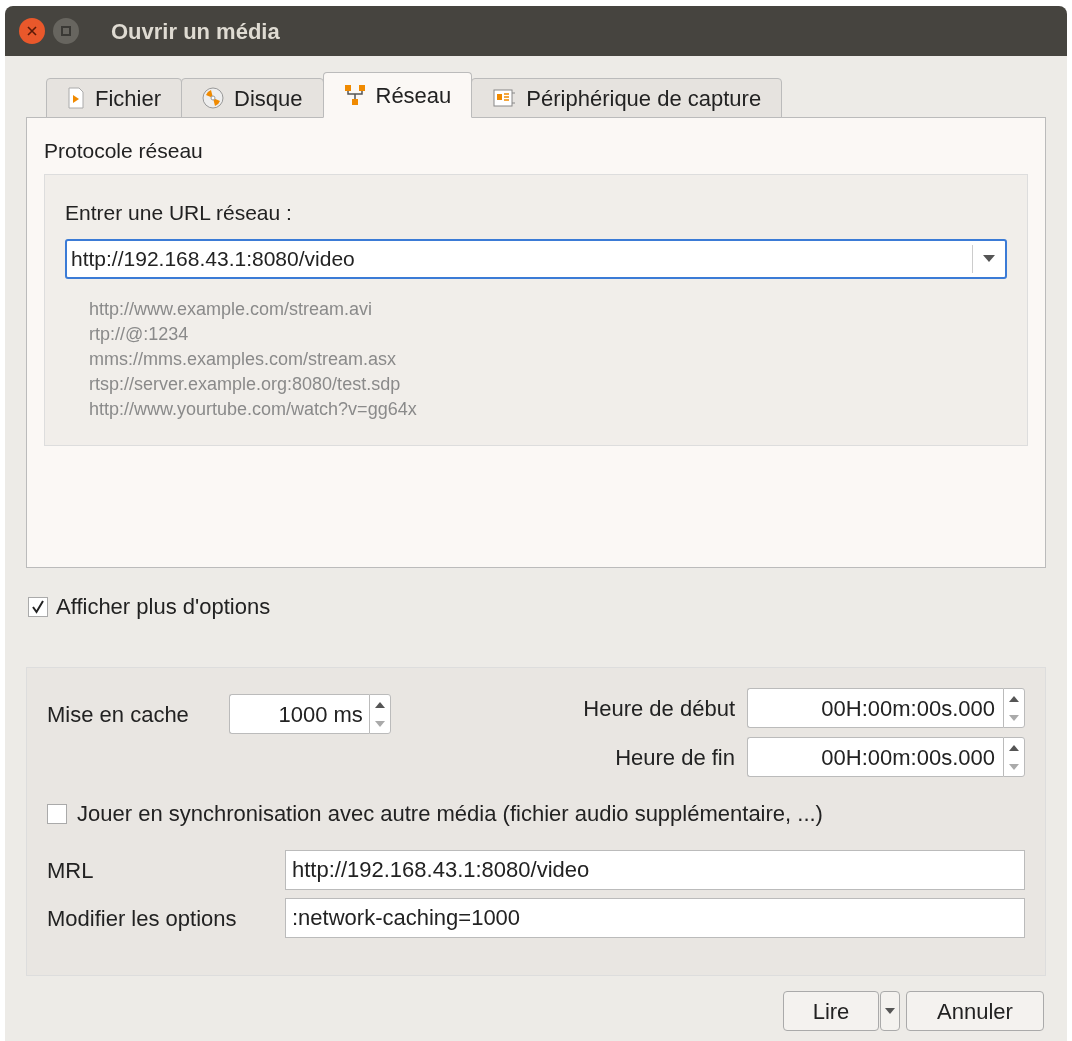 The height and width of the screenshot is (1041, 1072). What do you see at coordinates (655, 918) in the screenshot?
I see `options-field: :network-caching=1000` at bounding box center [655, 918].